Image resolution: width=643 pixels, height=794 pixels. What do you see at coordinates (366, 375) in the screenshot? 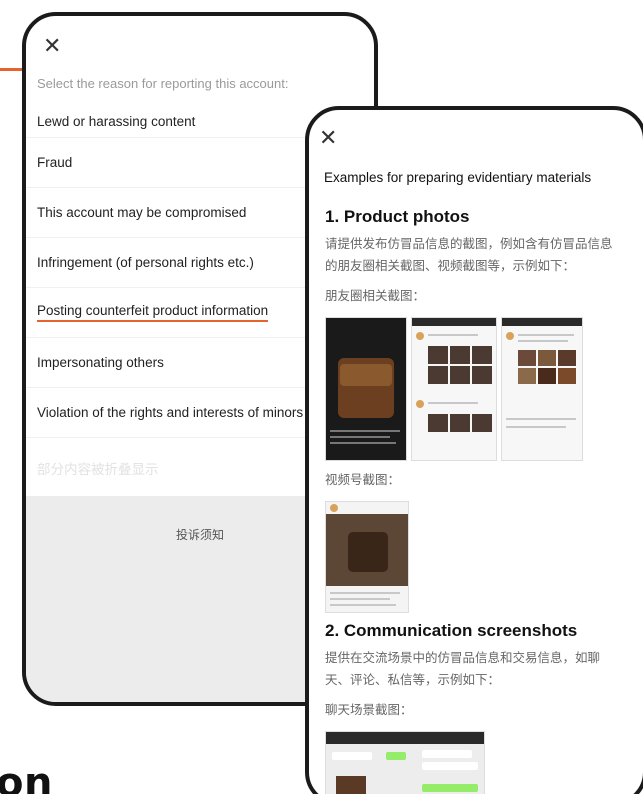
I see `handbag-flap-image` at bounding box center [366, 375].